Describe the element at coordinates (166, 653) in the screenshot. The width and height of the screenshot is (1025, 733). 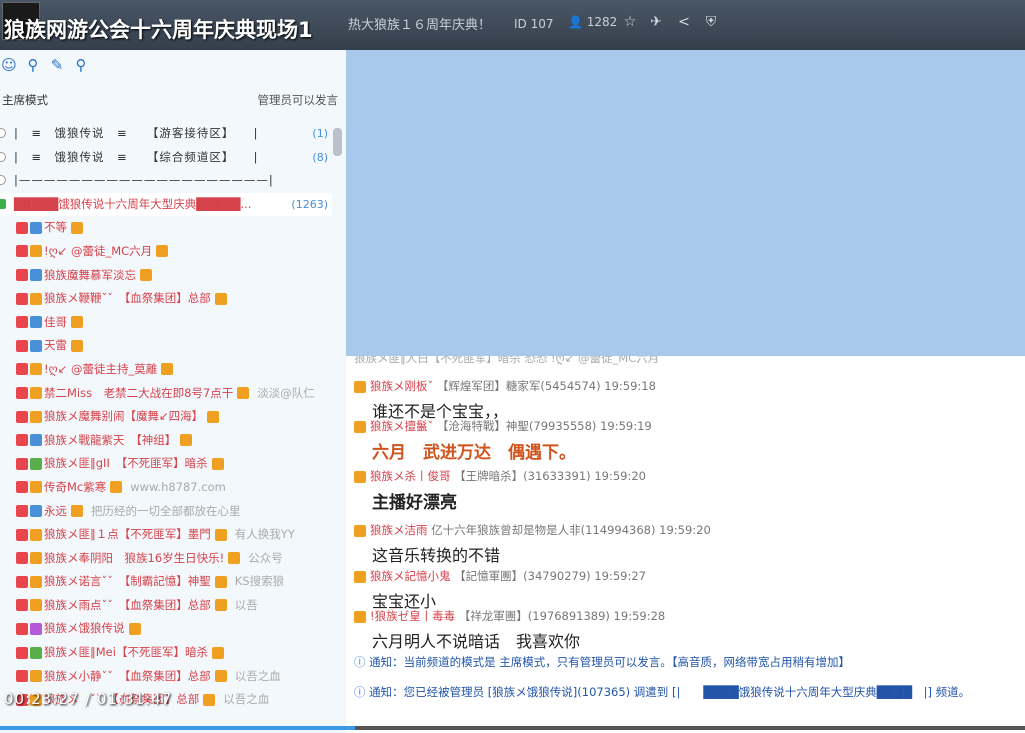
I see `user-row: 狼族メ匪‖Mei【不死匪军】暗杀` at that location.